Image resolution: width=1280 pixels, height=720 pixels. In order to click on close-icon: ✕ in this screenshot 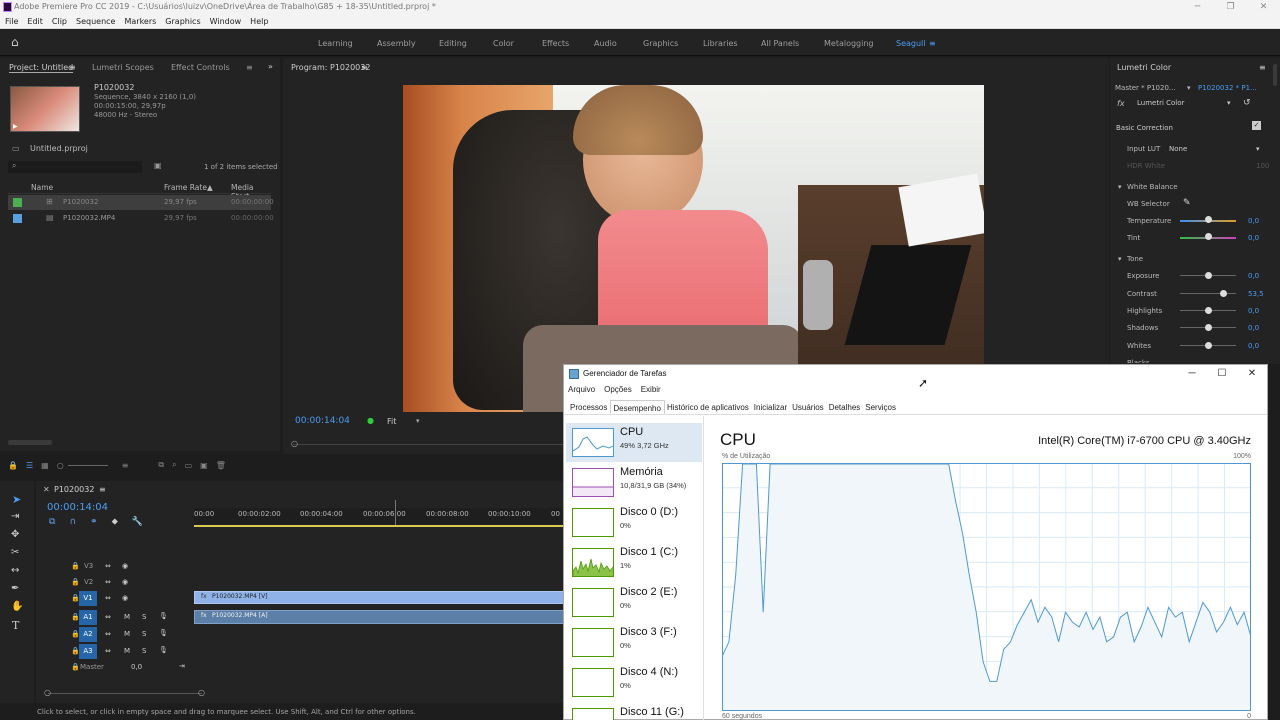, I will do `click(1263, 7)`.